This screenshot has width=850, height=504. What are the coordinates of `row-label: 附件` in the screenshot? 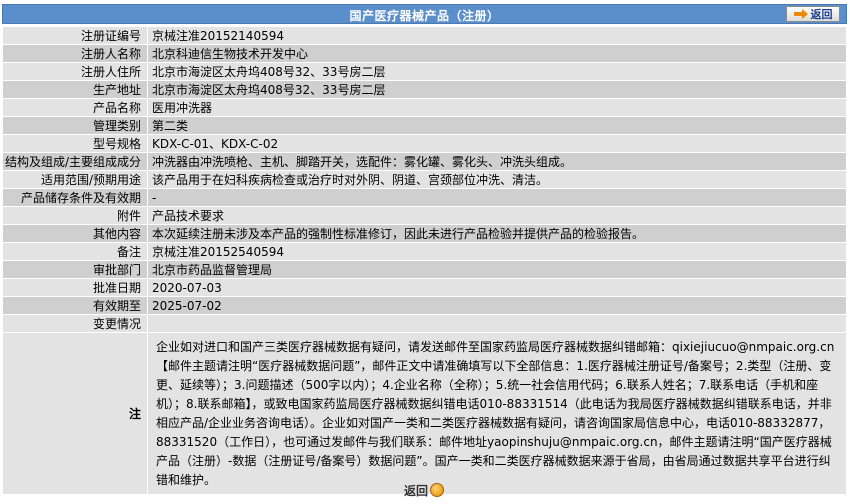 It's located at (75, 215).